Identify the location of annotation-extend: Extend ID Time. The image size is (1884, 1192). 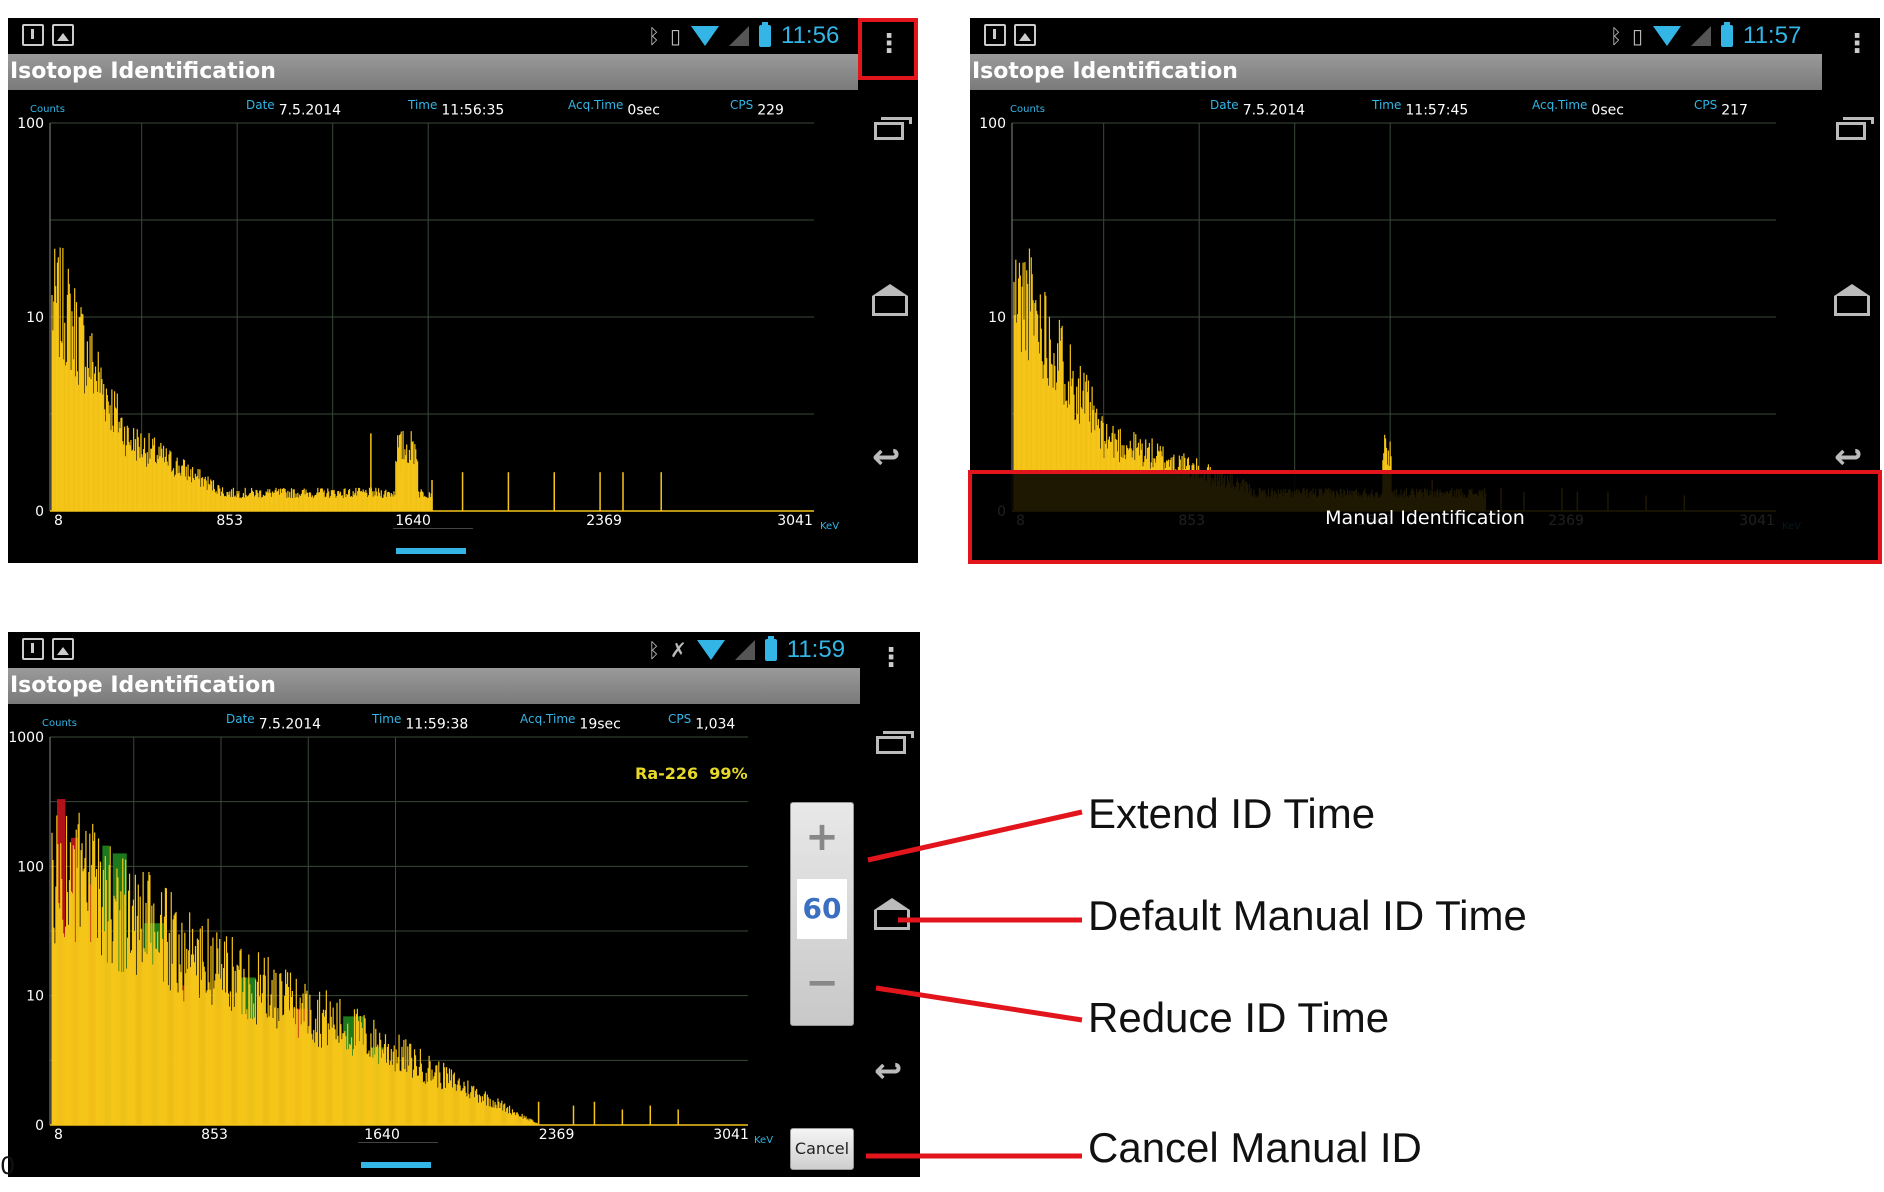
(1232, 813).